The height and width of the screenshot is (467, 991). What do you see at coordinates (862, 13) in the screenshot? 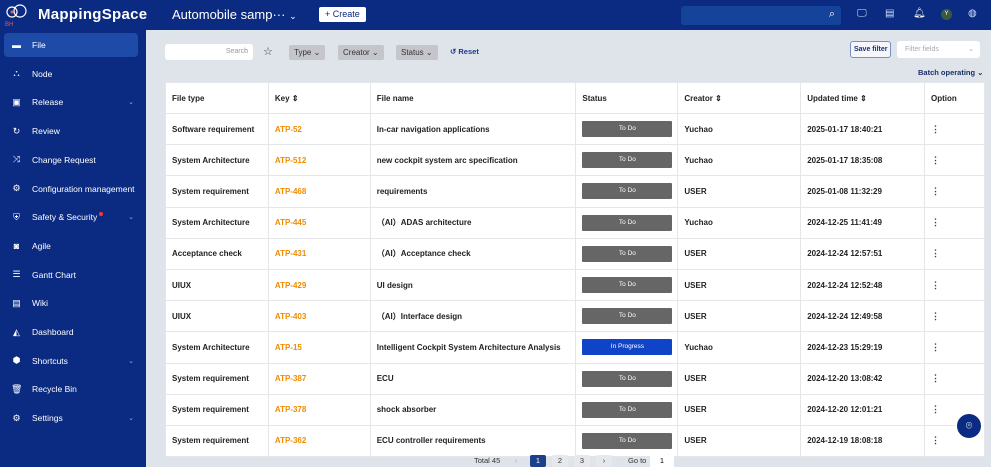
I see `monitor-icon: 🖵` at bounding box center [862, 13].